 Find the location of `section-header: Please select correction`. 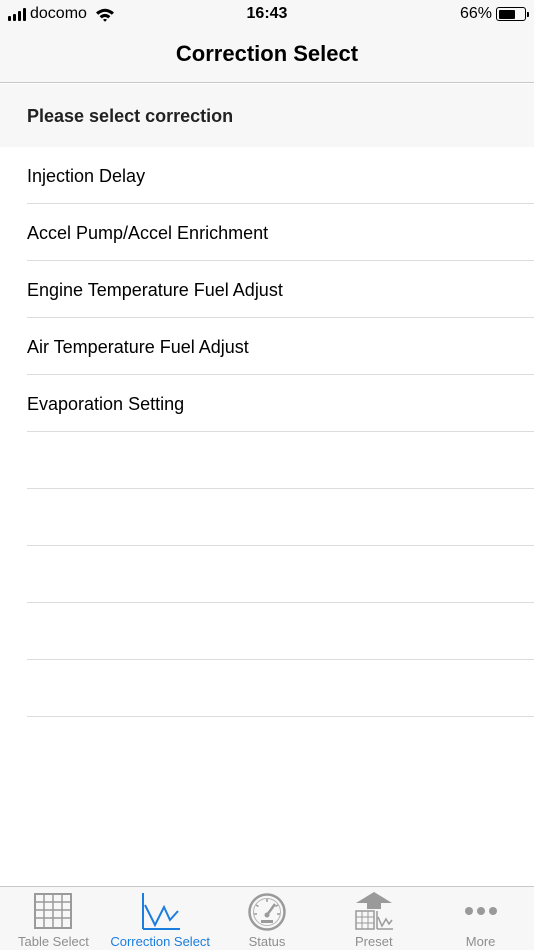

section-header: Please select correction is located at coordinates (267, 115).